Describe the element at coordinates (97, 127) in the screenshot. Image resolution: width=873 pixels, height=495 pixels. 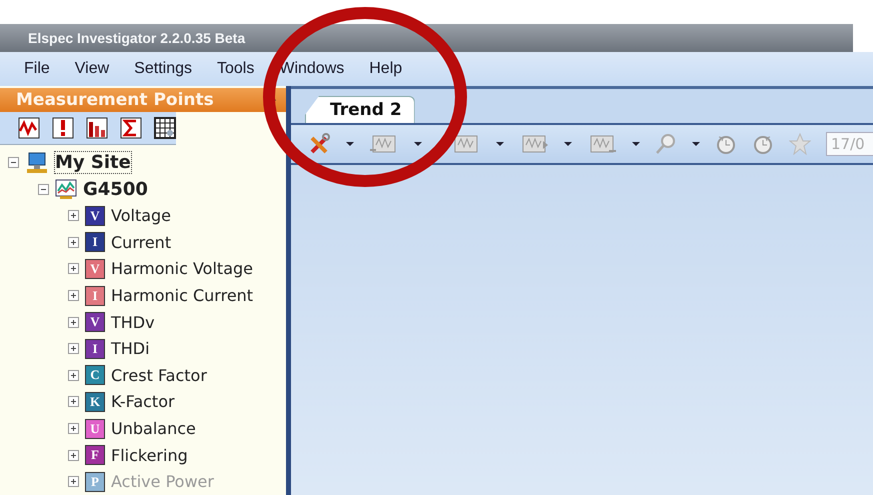
I see `bar-chart-icon` at that location.